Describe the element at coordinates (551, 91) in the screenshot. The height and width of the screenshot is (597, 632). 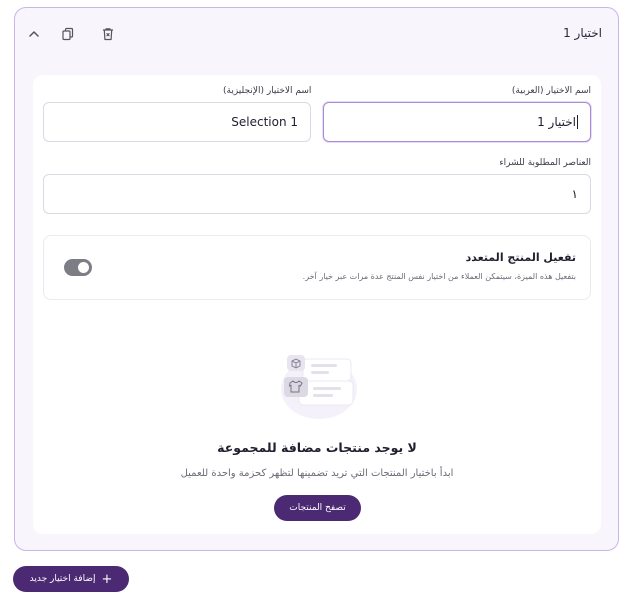
I see `arabic-name-label: اسم الاختيار (العربية)` at that location.